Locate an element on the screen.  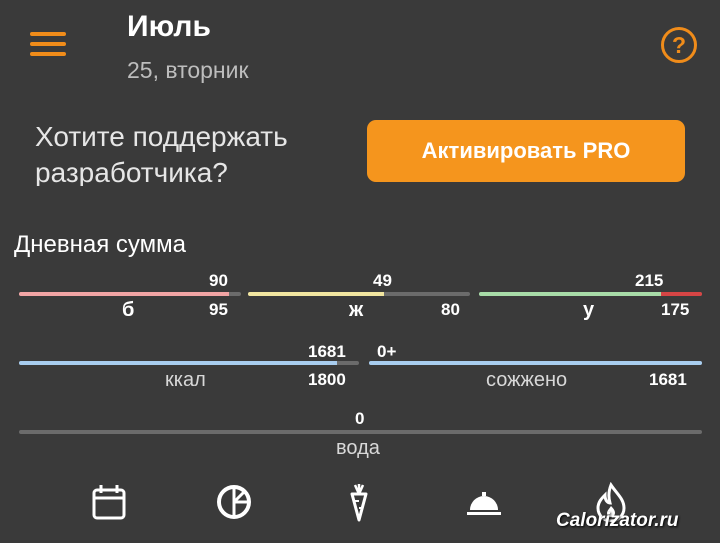
fat-current: 49 is located at coordinates (382, 280).